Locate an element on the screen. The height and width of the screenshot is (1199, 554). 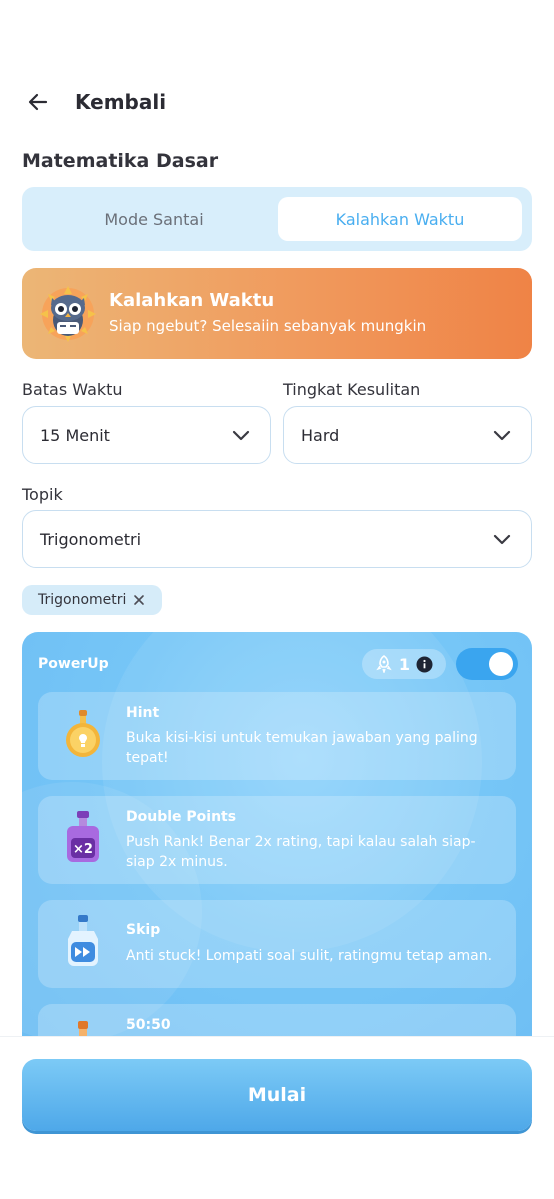
topic-chip-label: Trigonometri is located at coordinates (82, 600).